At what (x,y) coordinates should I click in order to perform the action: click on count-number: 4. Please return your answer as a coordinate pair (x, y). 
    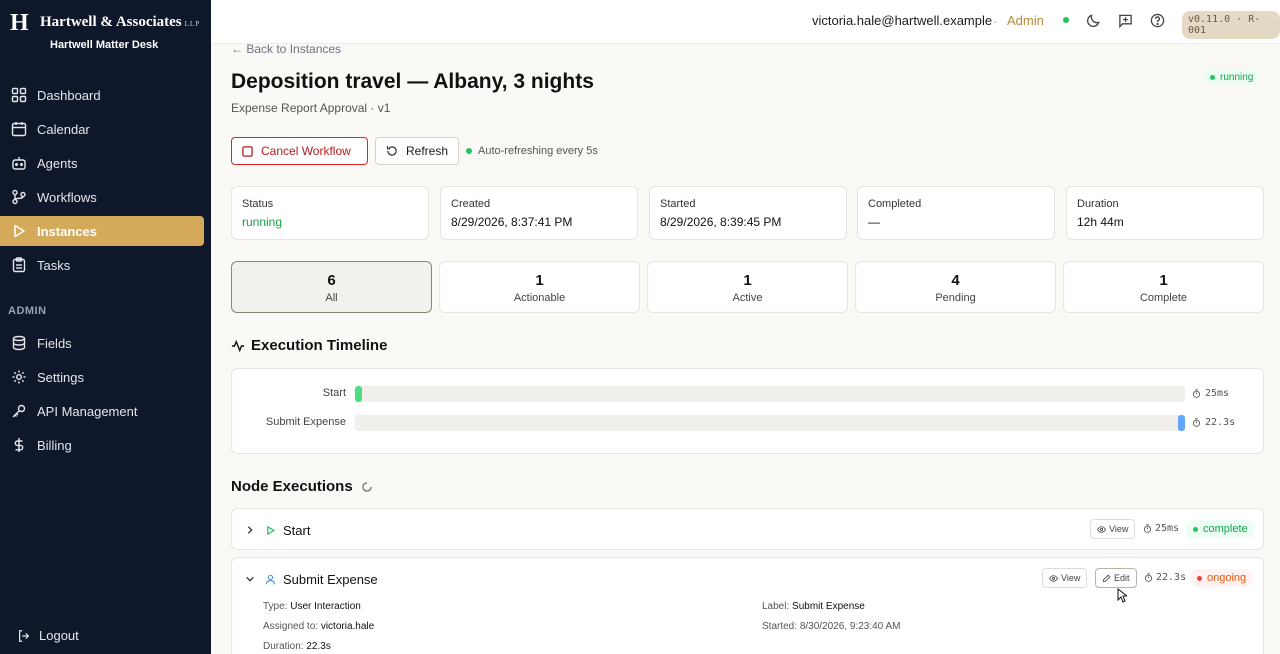
    Looking at the image, I should click on (955, 280).